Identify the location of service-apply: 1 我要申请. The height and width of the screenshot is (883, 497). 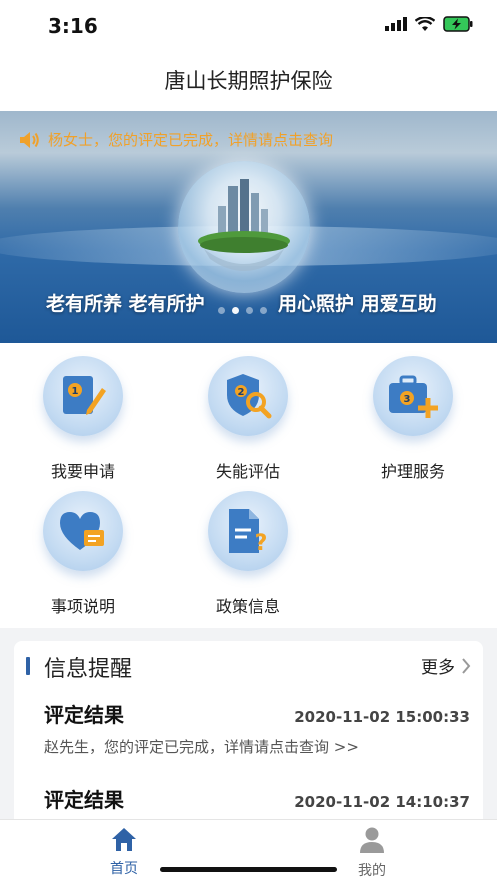
(83, 419).